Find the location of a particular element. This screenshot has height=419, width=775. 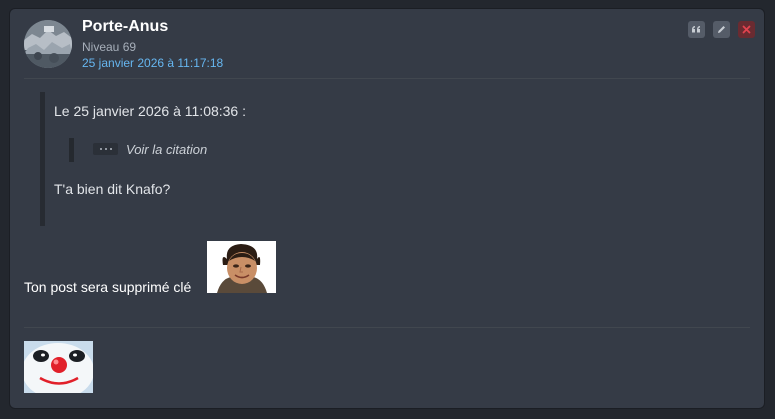

edit-button is located at coordinates (721, 29).